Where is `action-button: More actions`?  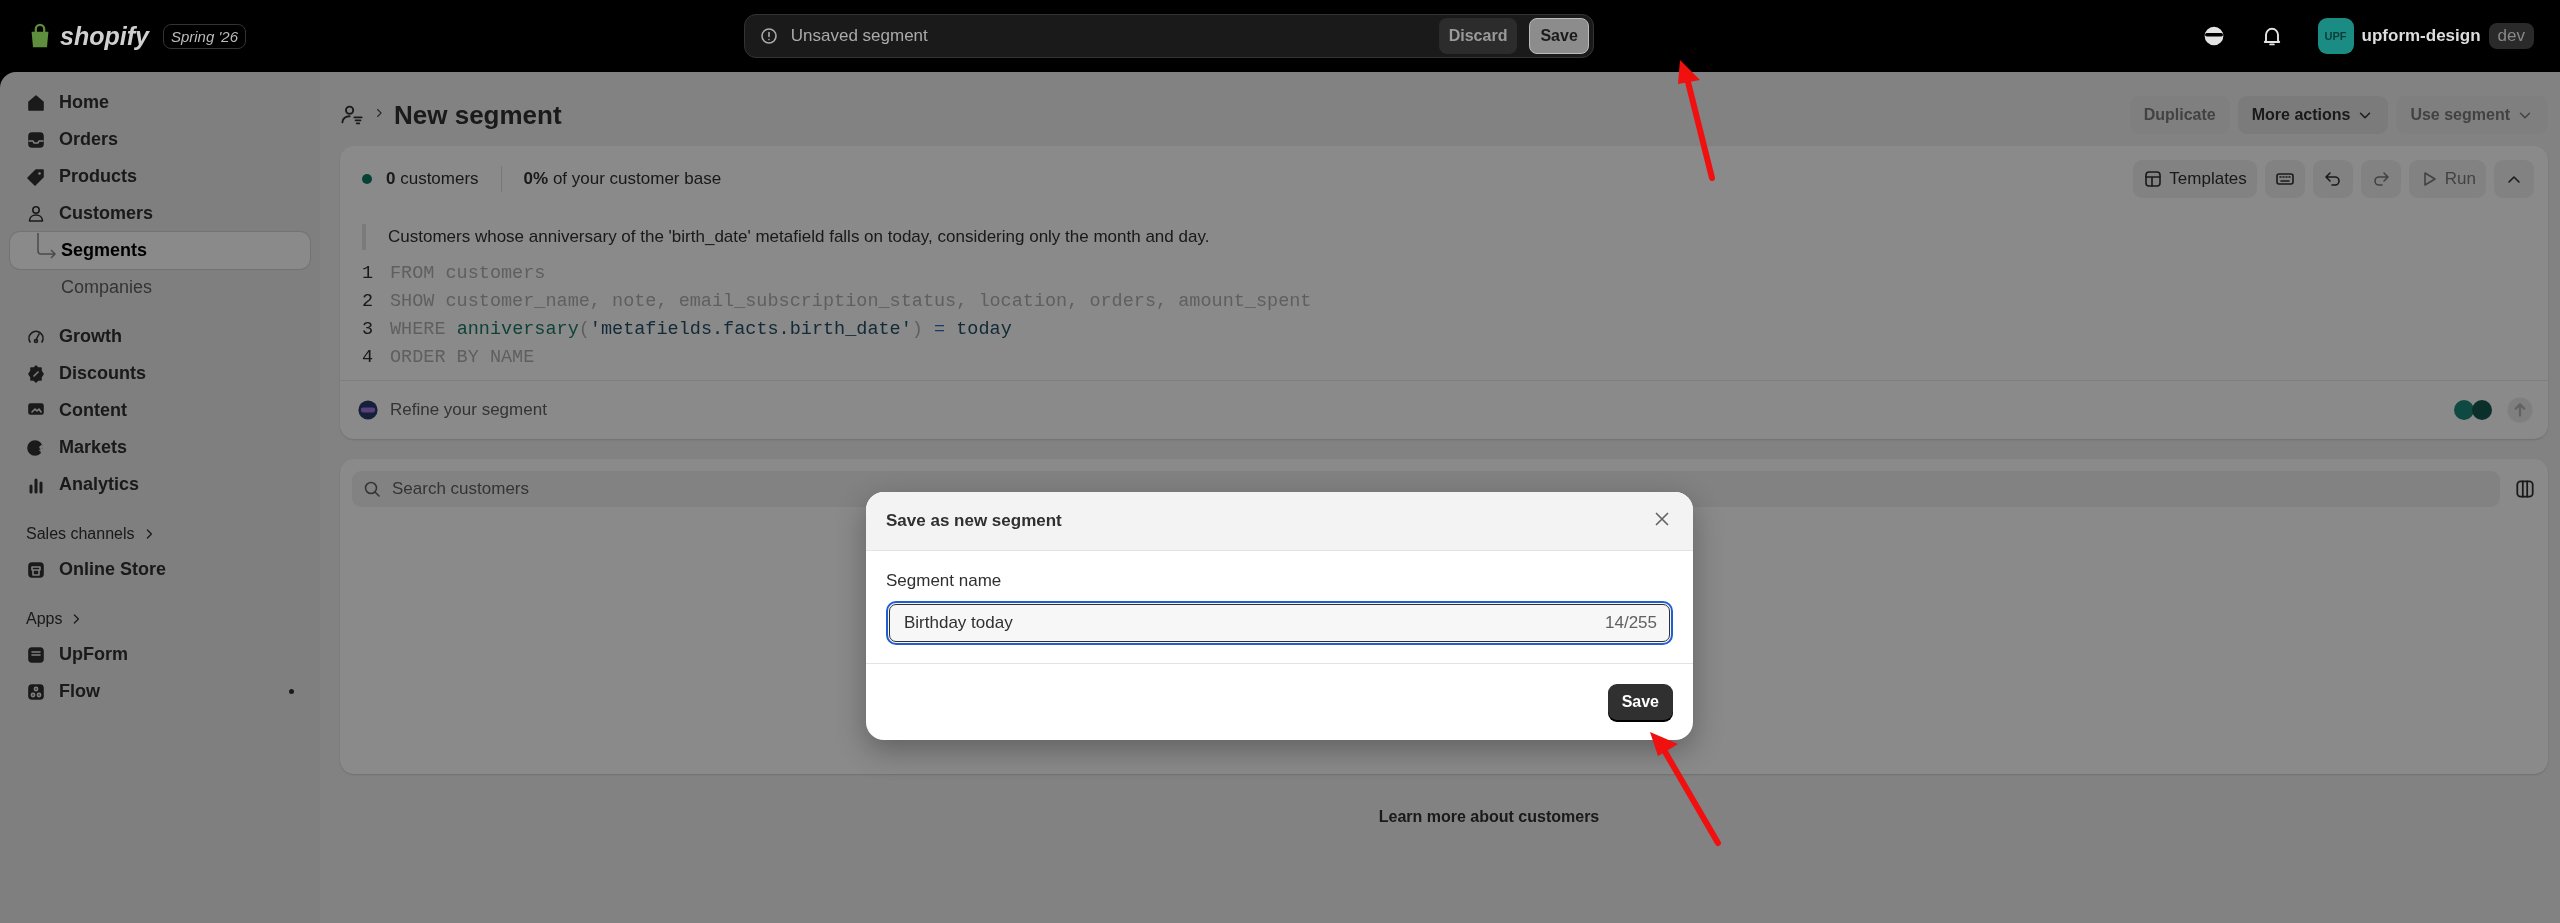 action-button: More actions is located at coordinates (2313, 115).